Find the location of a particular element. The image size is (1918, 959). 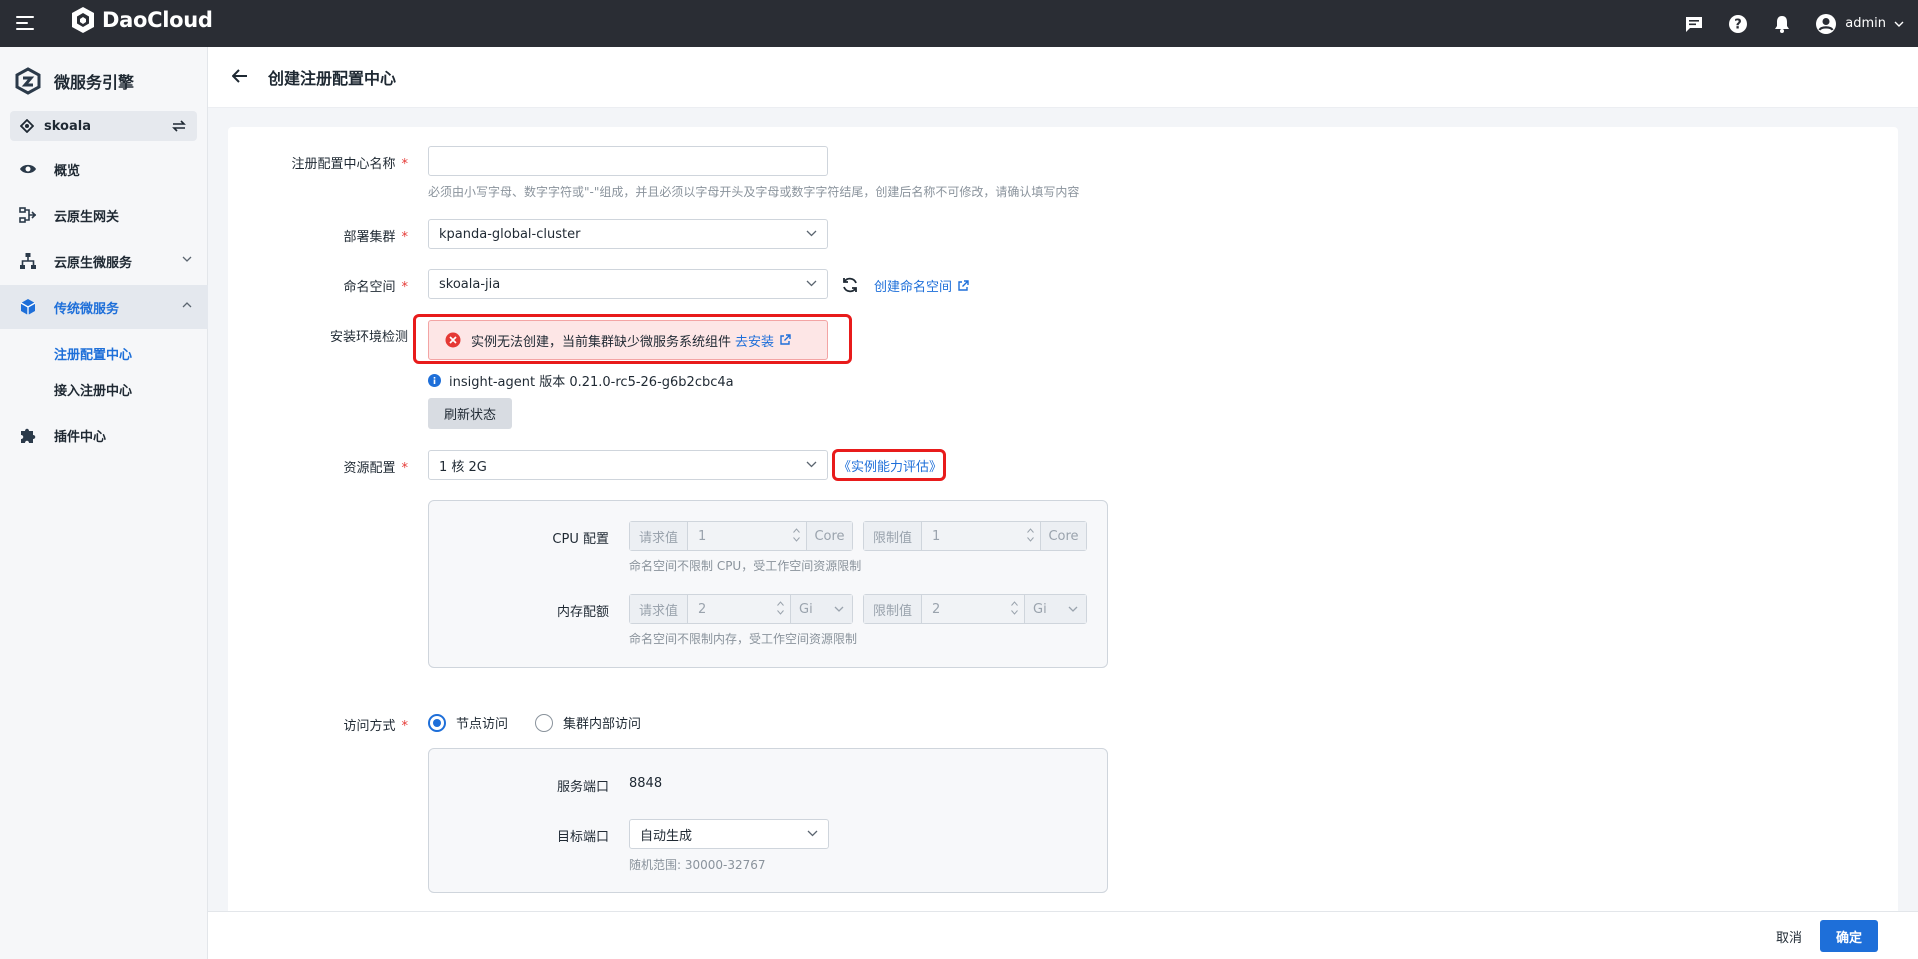

target-port-hint: 随机范围: 30000-32767 is located at coordinates (697, 865).